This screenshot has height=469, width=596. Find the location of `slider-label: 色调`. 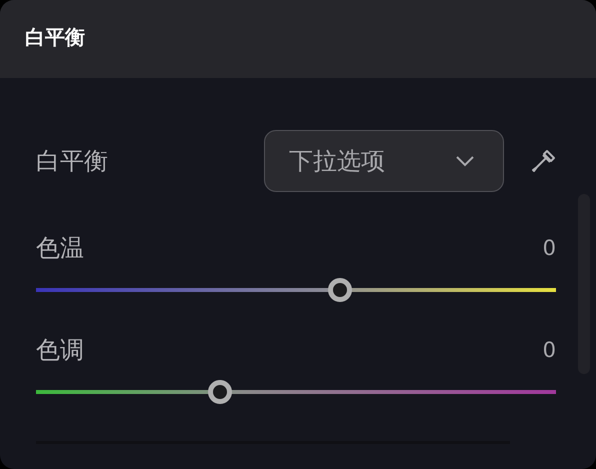

slider-label: 色调 is located at coordinates (60, 350).